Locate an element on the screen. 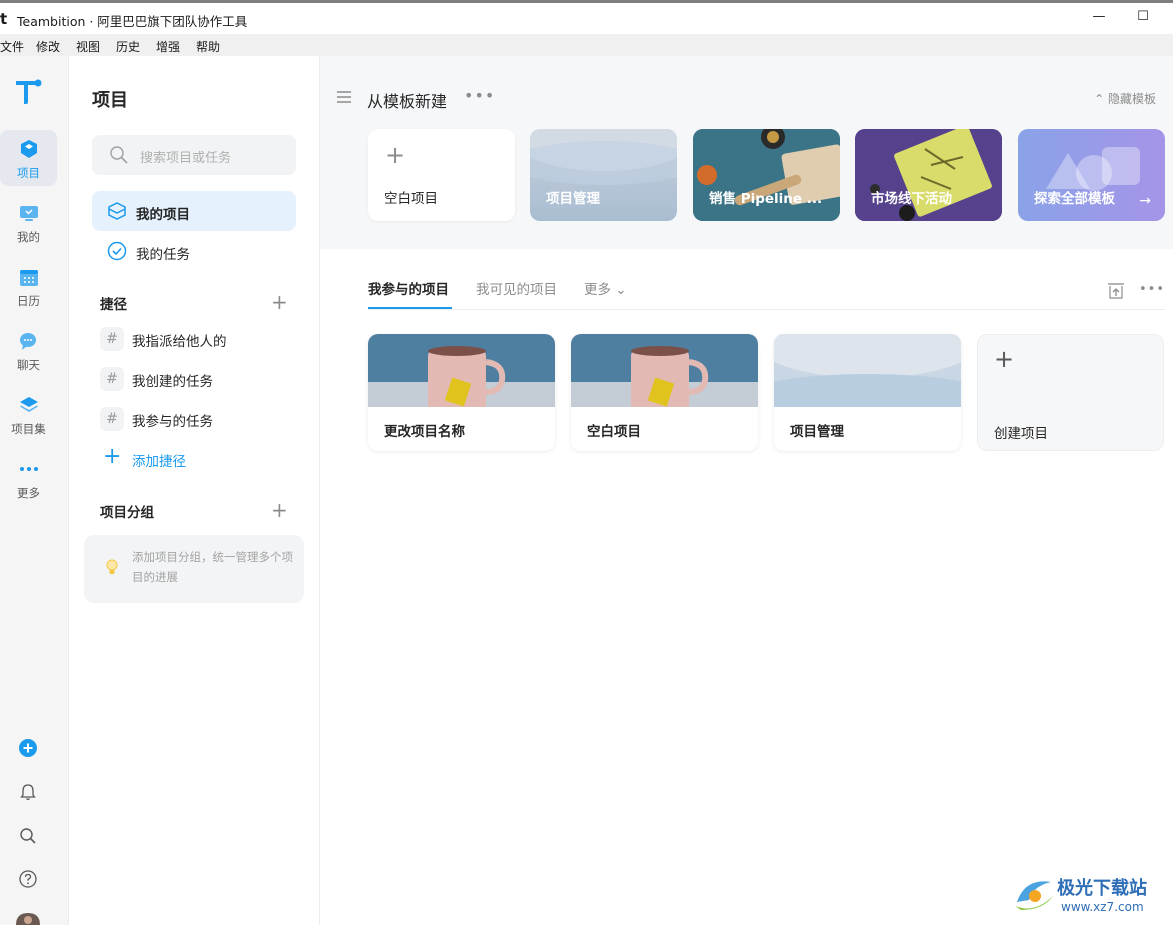 The image size is (1173, 925). template-card-project-management: 项目管理 is located at coordinates (603, 175).